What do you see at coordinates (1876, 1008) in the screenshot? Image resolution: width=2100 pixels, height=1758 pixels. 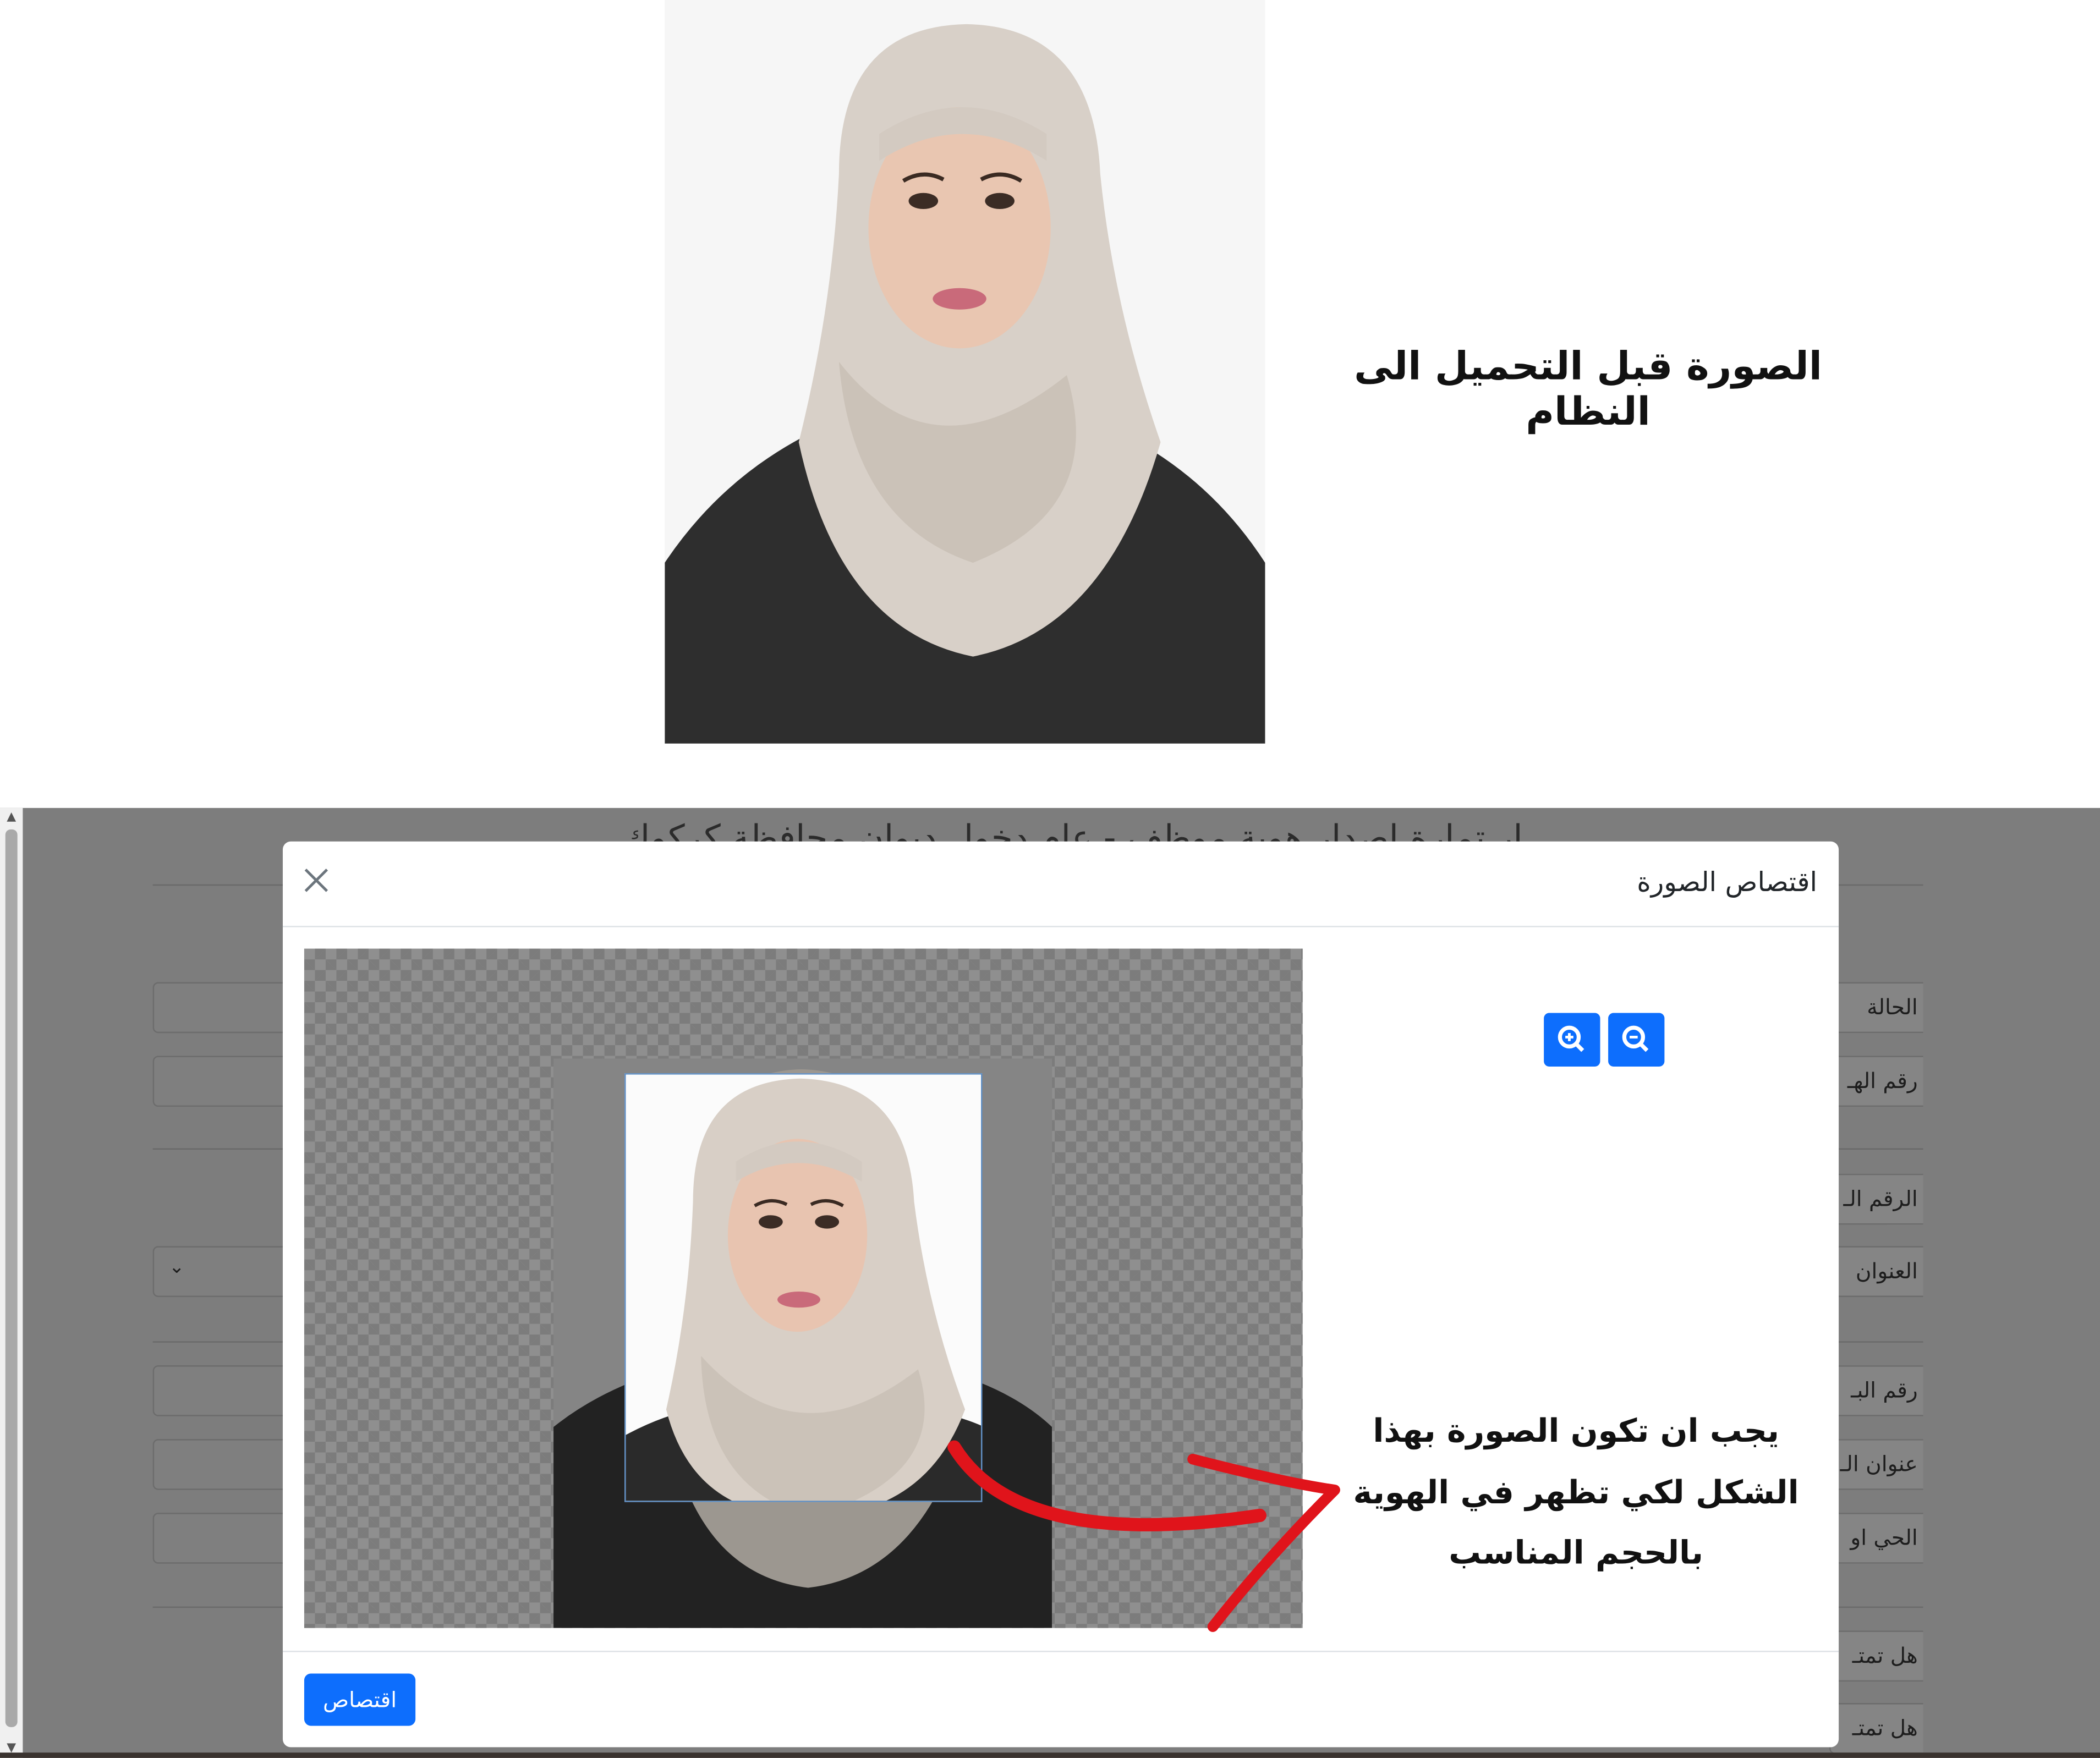 I see `form-label: الحالة` at bounding box center [1876, 1008].